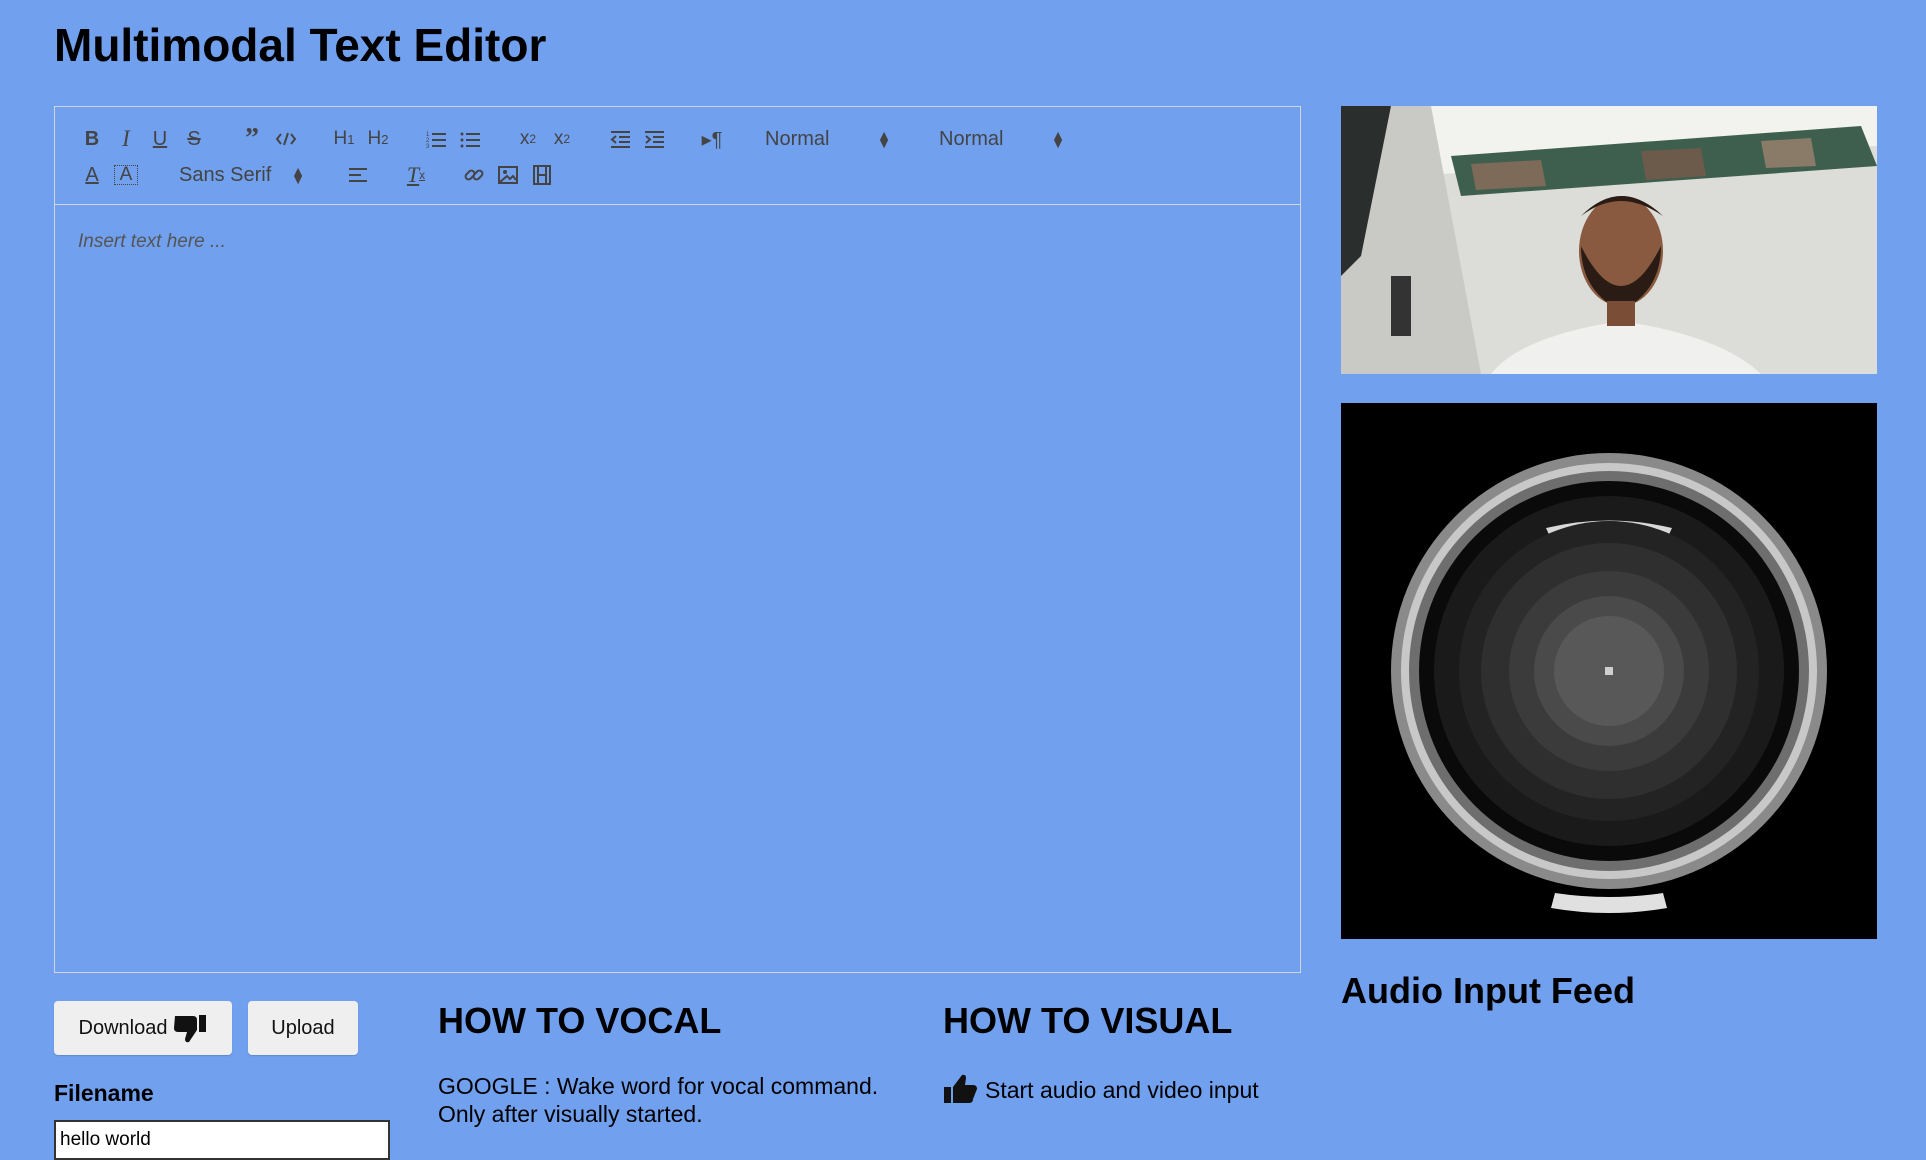 This screenshot has height=1160, width=1926. Describe the element at coordinates (960, 1088) in the screenshot. I see `thumbs-up-icon` at that location.